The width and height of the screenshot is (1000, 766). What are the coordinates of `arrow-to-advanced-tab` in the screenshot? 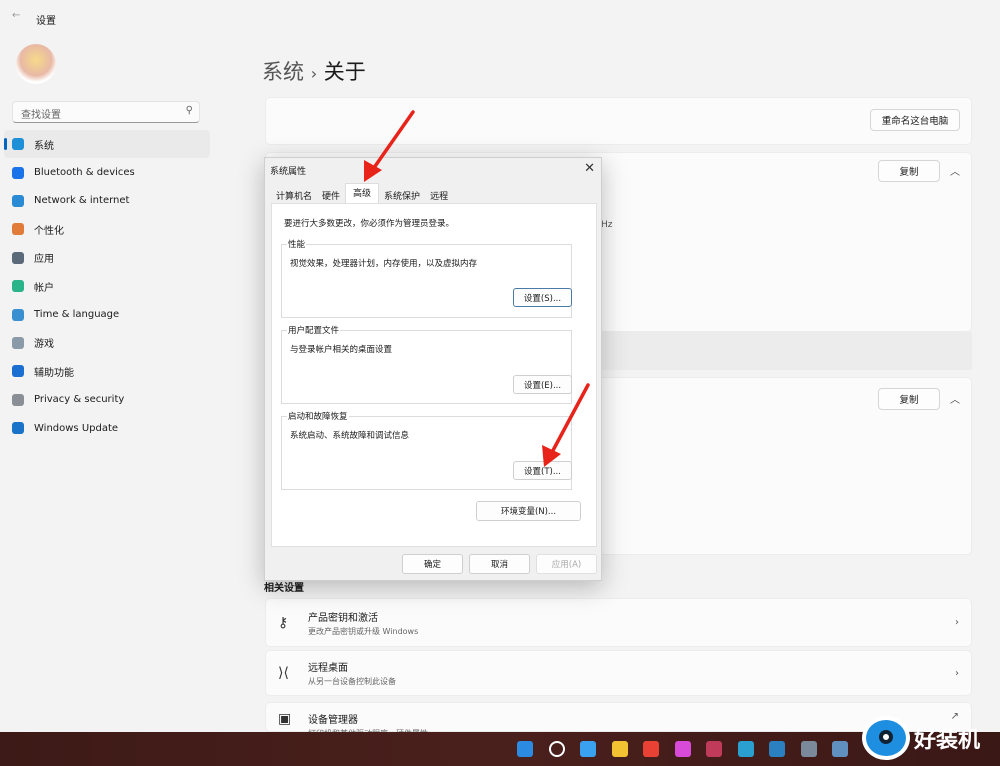 It's located at (392, 142).